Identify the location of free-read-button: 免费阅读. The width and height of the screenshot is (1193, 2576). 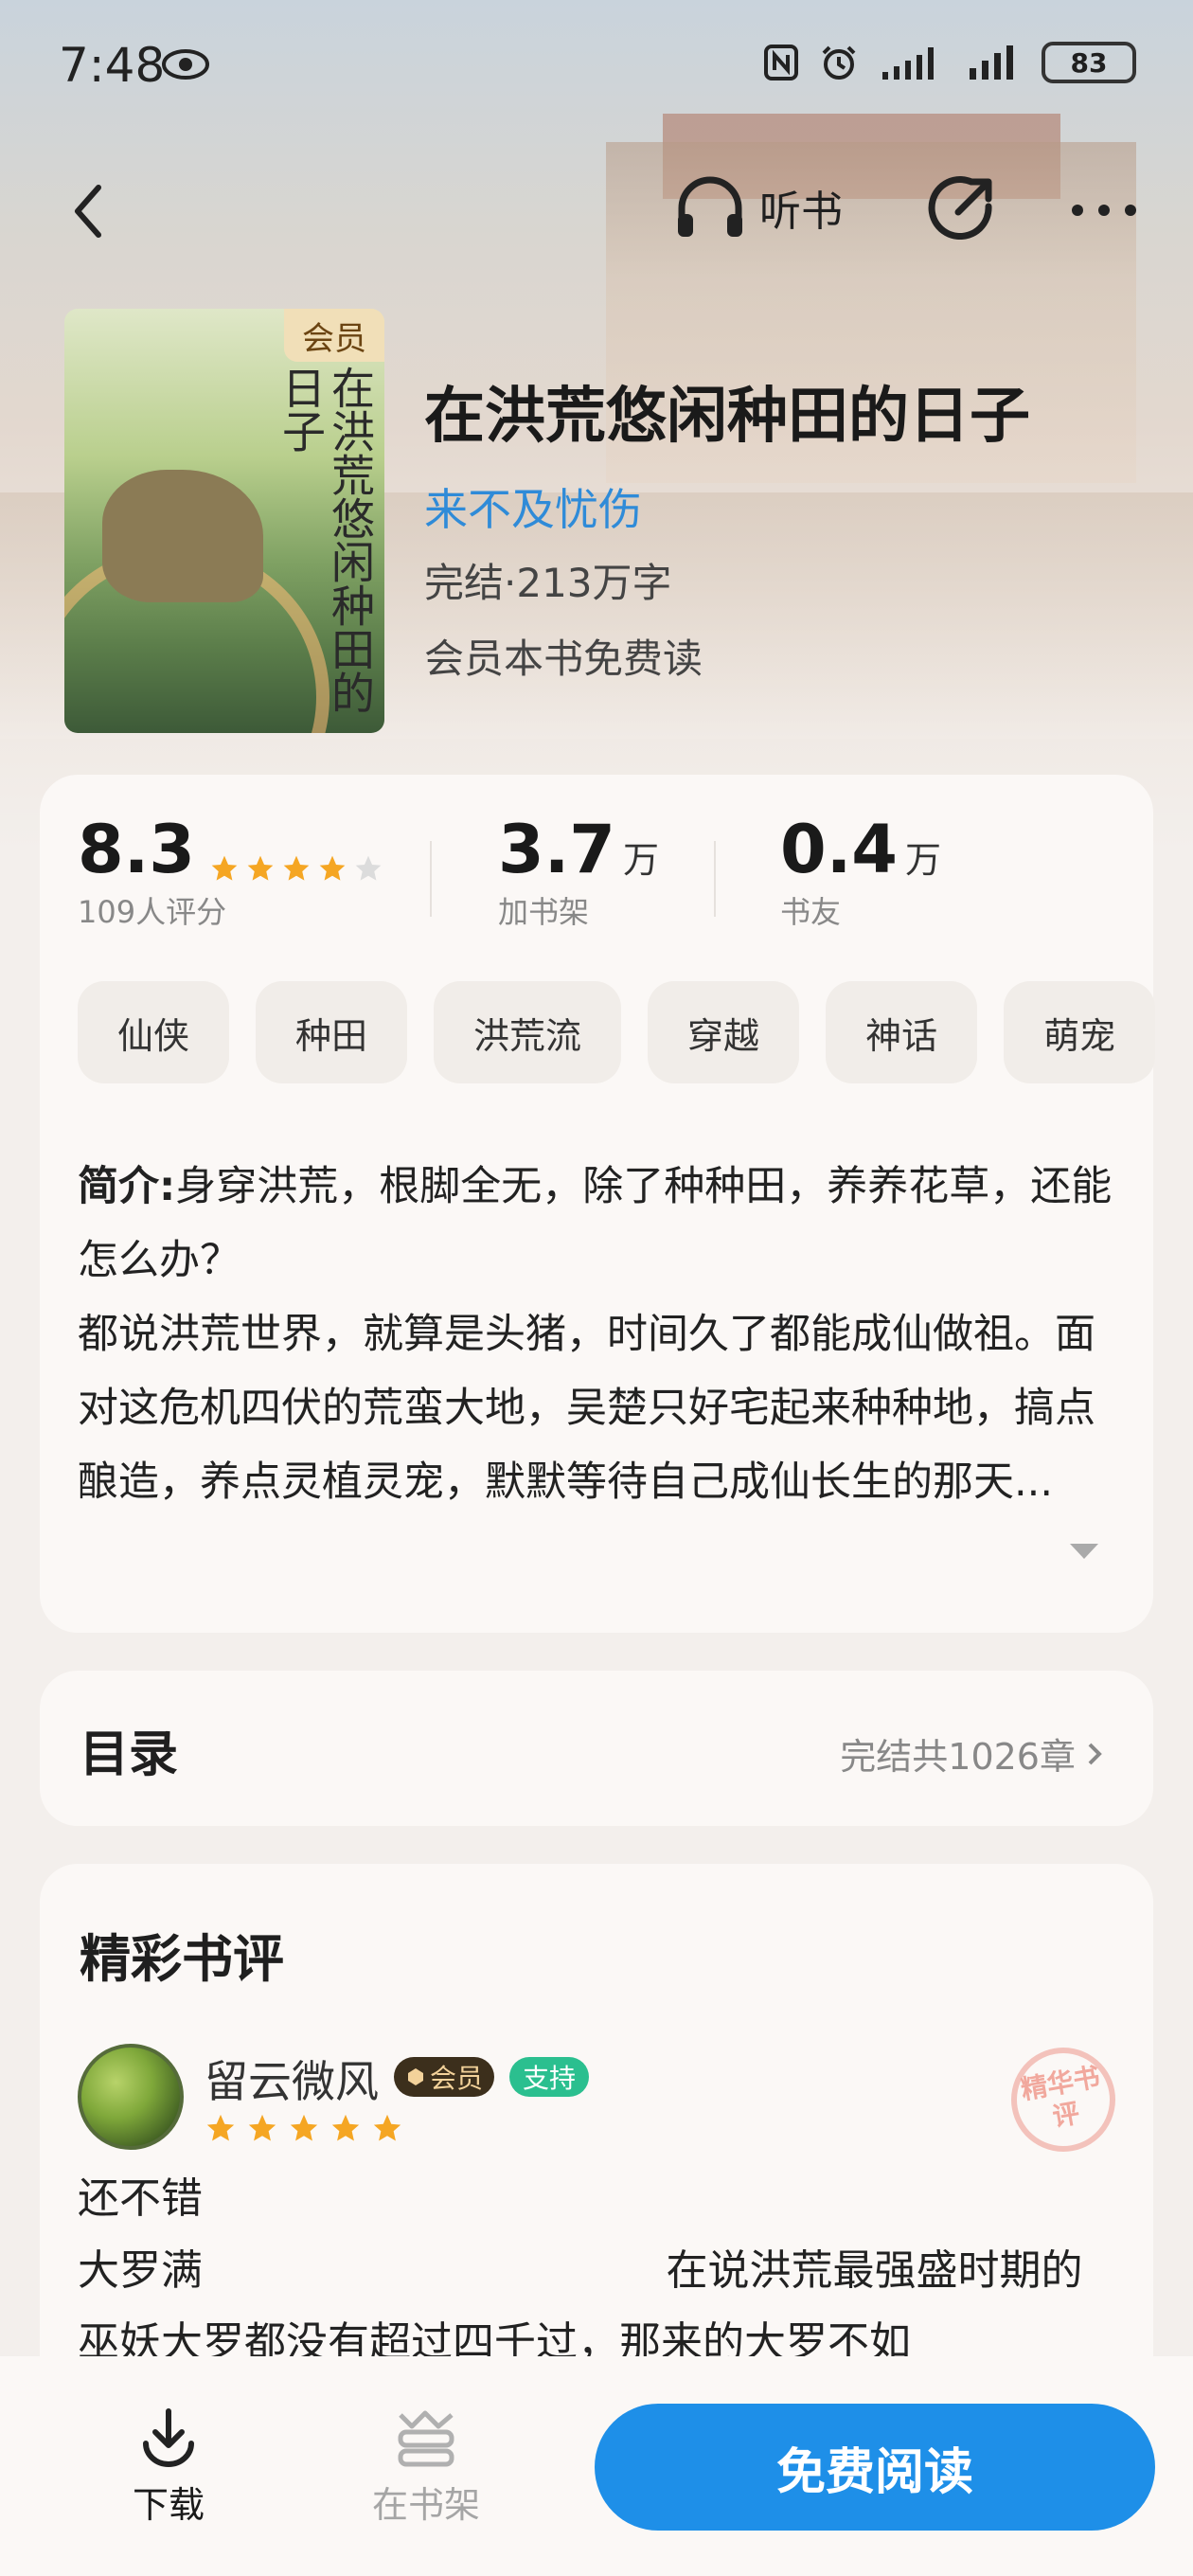
(875, 2467).